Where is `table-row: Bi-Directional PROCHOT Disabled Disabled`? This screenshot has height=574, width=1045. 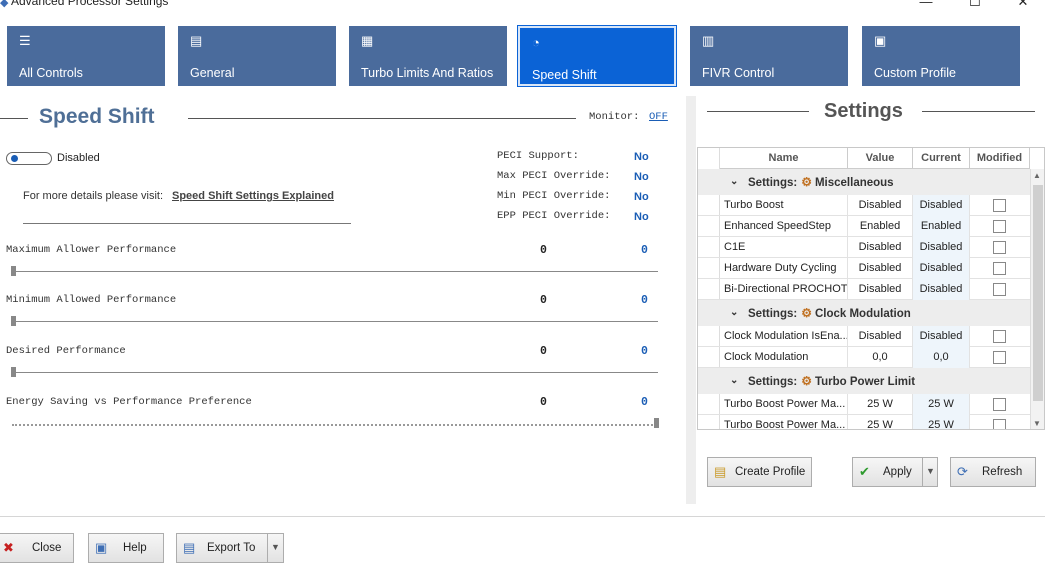 table-row: Bi-Directional PROCHOT Disabled Disabled is located at coordinates (864, 289).